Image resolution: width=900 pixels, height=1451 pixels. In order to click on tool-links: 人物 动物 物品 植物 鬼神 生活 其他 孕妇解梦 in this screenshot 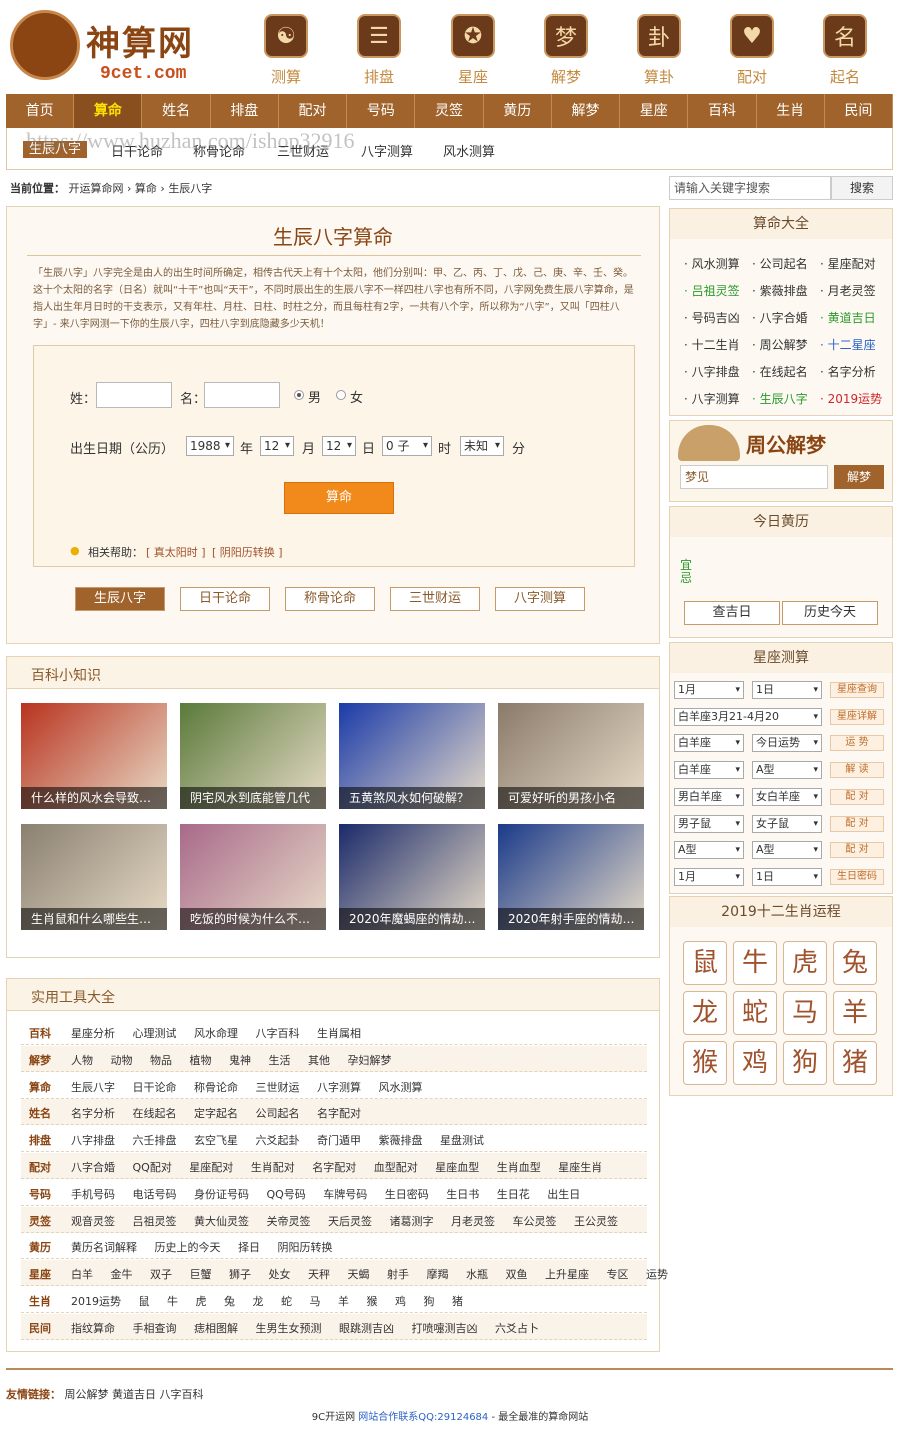, I will do `click(231, 1060)`.